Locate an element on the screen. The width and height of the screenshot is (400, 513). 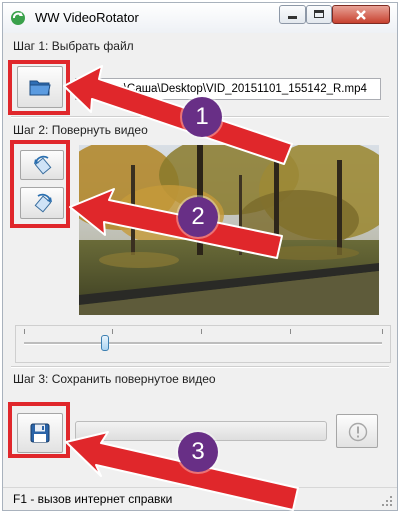
position-slider is located at coordinates (203, 344).